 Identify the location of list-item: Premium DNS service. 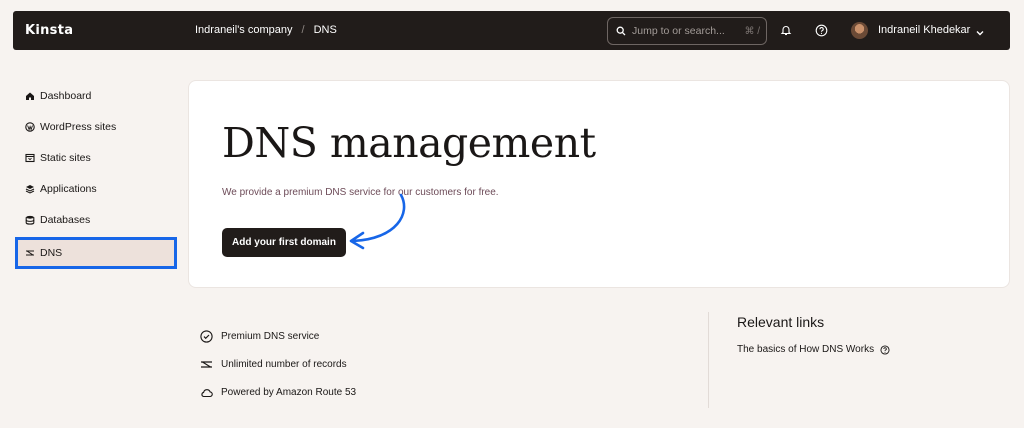
(278, 336).